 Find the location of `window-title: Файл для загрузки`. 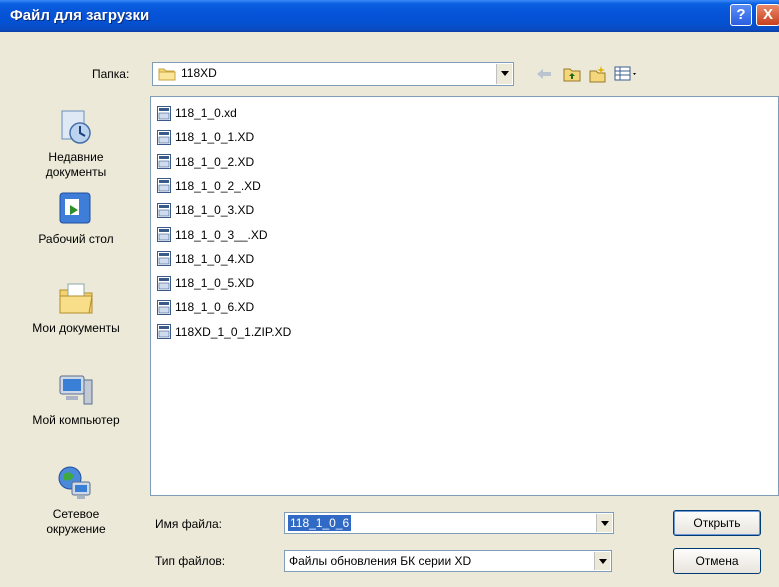

window-title: Файл для загрузки is located at coordinates (80, 15).